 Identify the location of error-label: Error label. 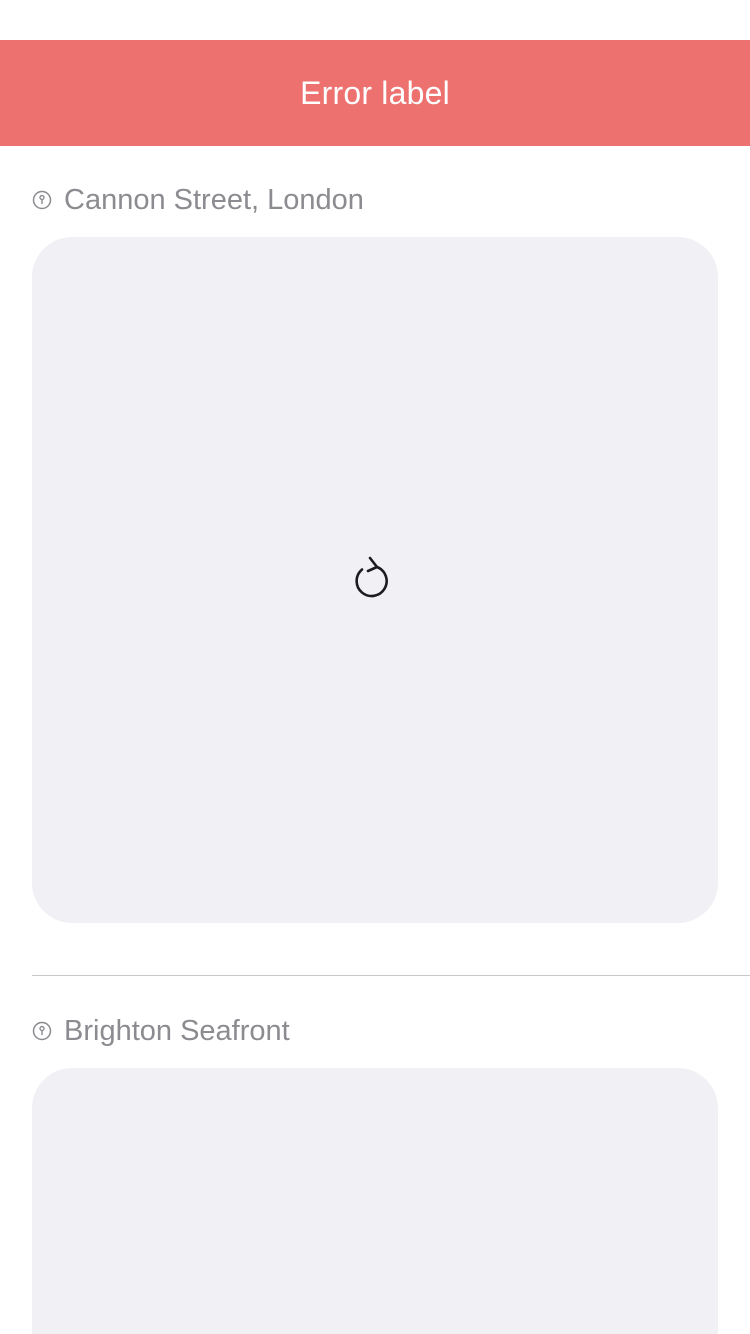
(375, 93).